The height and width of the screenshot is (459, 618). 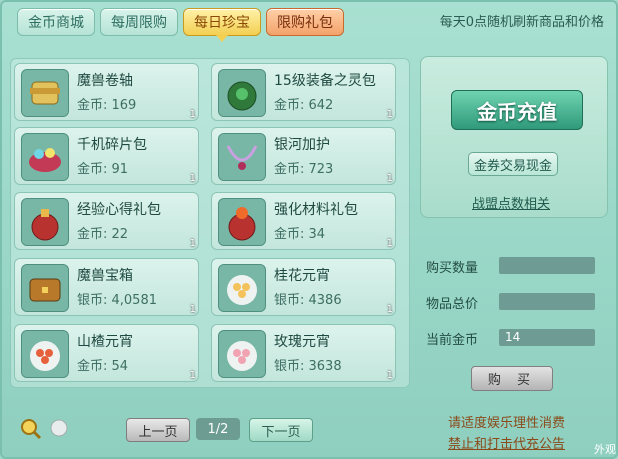 I want to click on item-price: 金币: 642, so click(x=304, y=105).